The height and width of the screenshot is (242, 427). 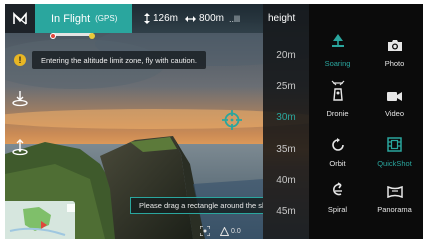 What do you see at coordinates (134, 18) in the screenshot?
I see `status-bar: In Flight (GPS) 126m 800m ..lll` at bounding box center [134, 18].